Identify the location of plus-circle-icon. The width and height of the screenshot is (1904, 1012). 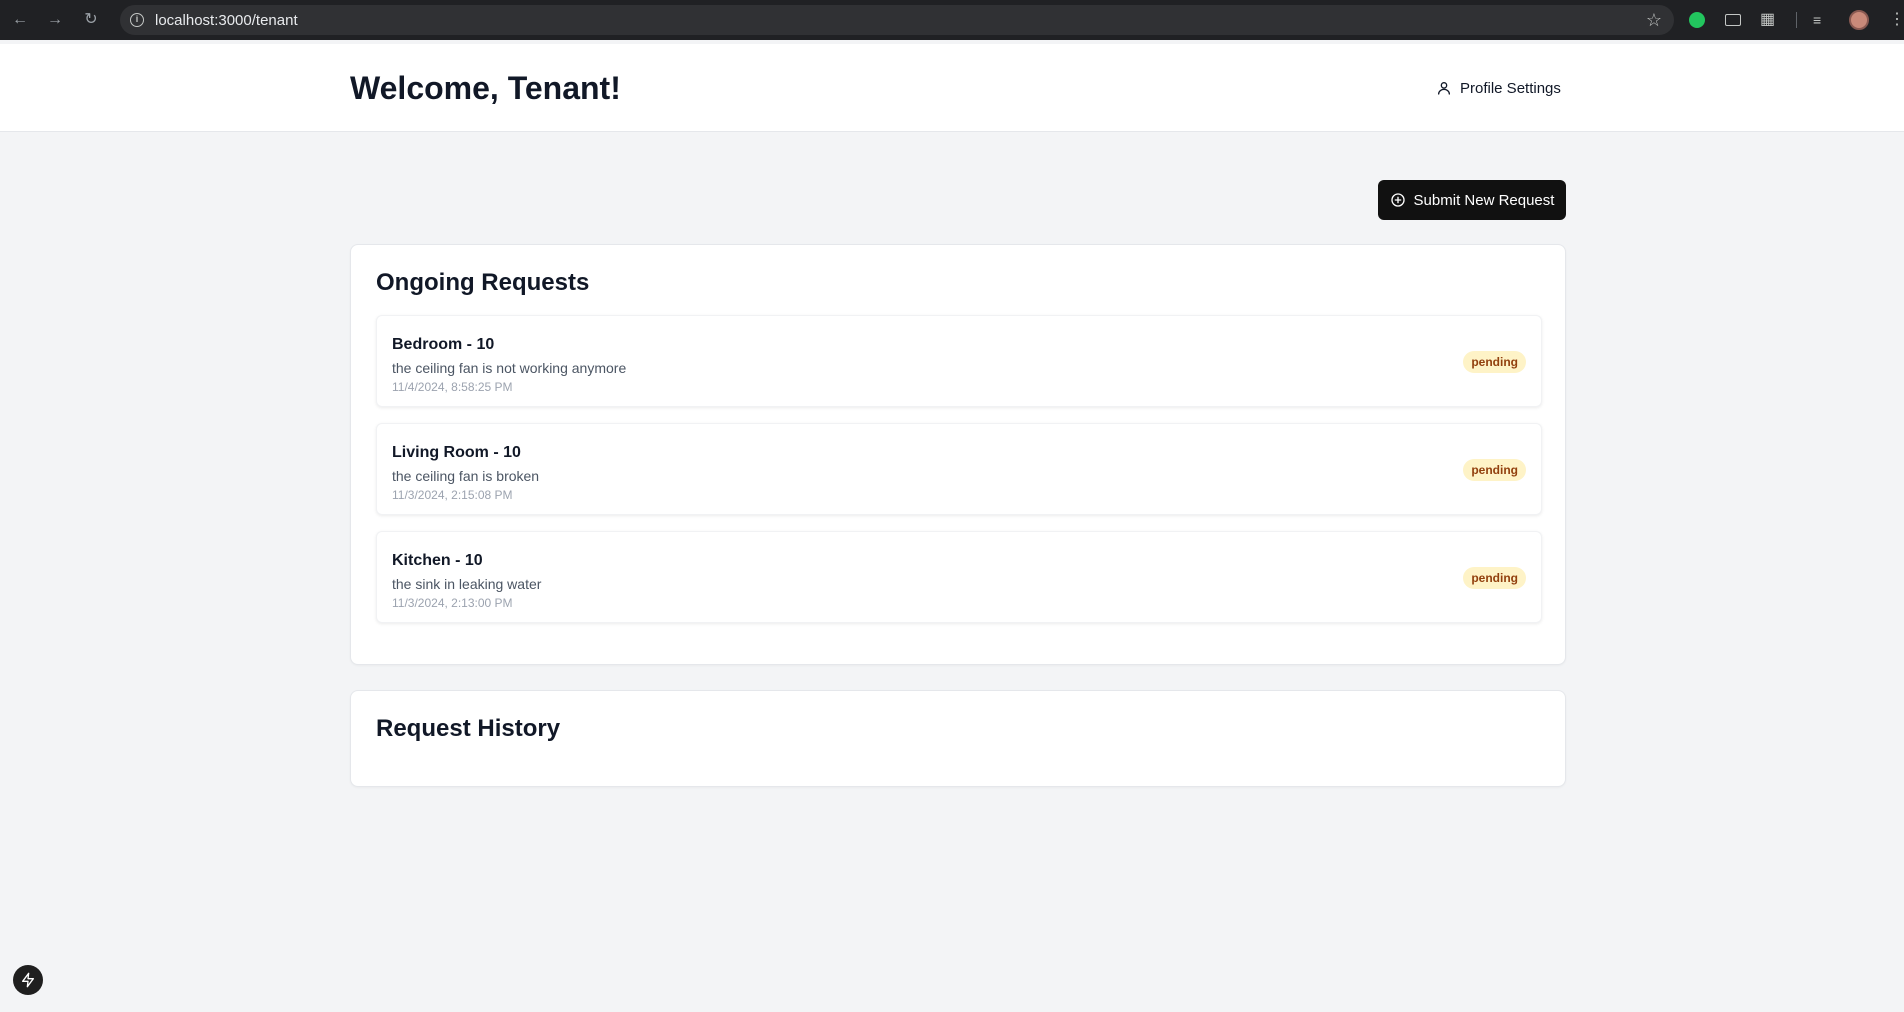
(1397, 200).